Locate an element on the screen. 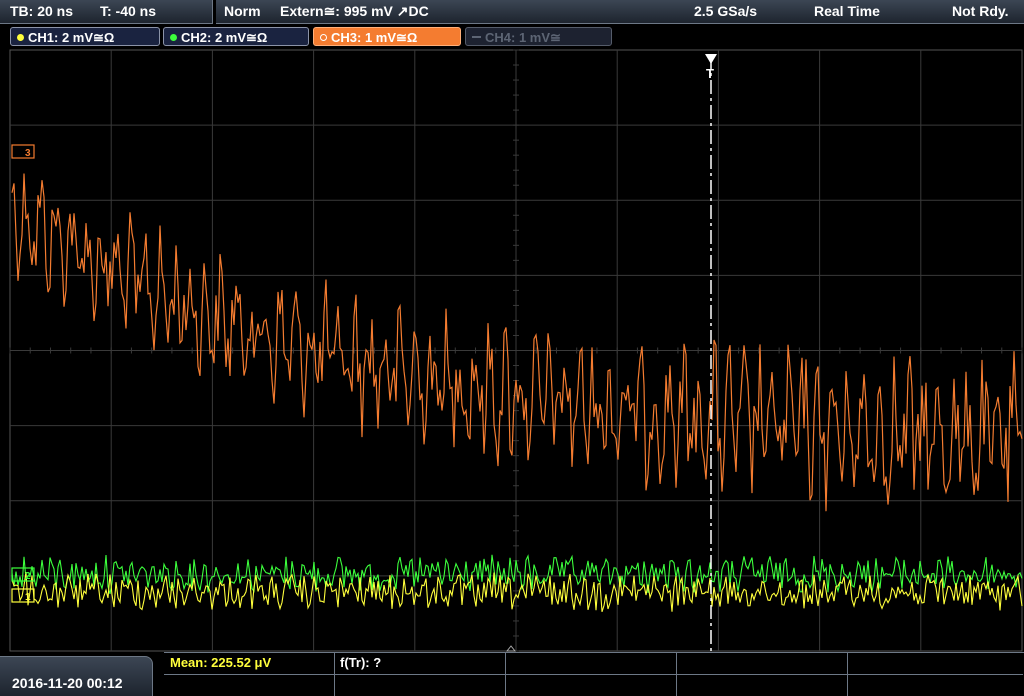 This screenshot has height=696, width=1024. measurement-panel: Mean: 225.52 μV f(Tr): ? is located at coordinates (594, 674).